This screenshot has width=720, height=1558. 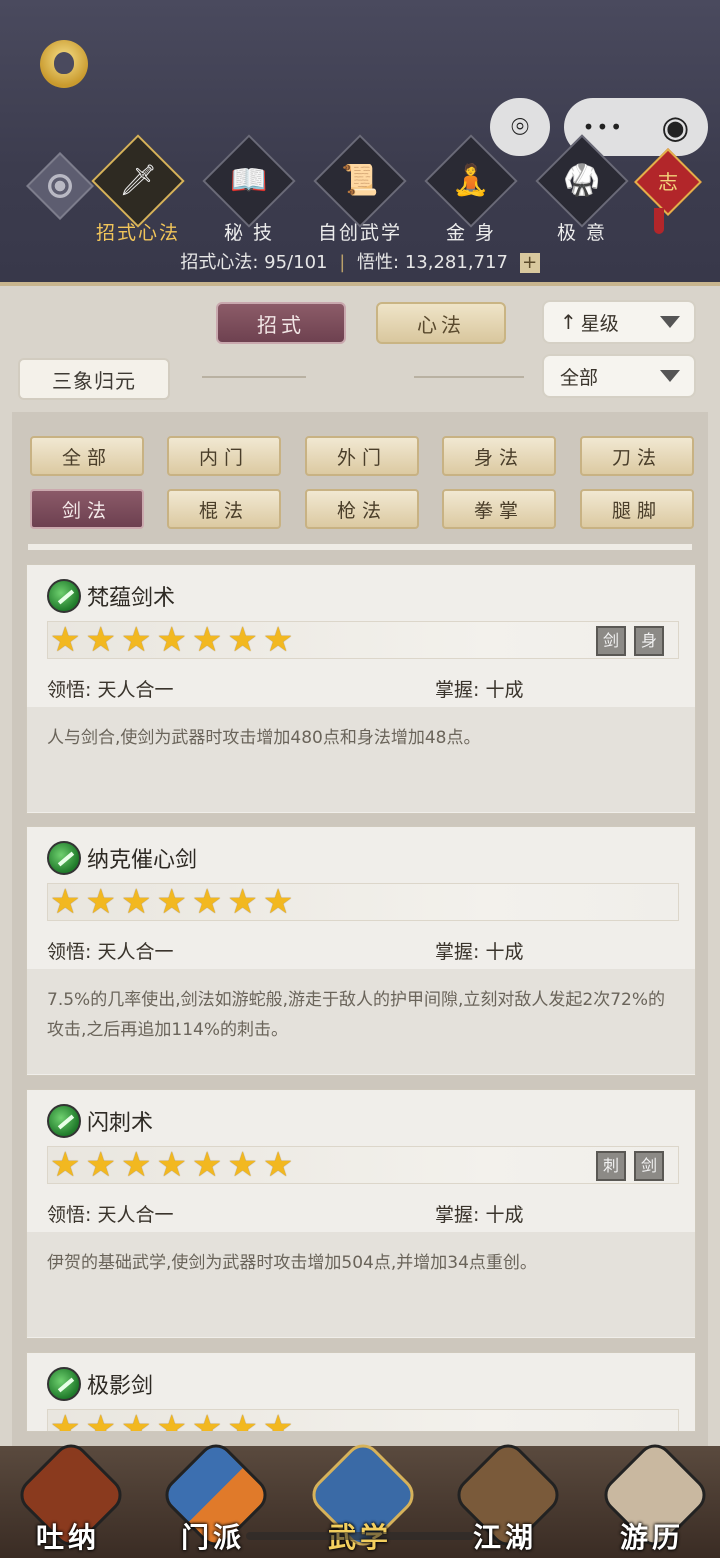 I want to click on category-all: 全部, so click(x=87, y=456).